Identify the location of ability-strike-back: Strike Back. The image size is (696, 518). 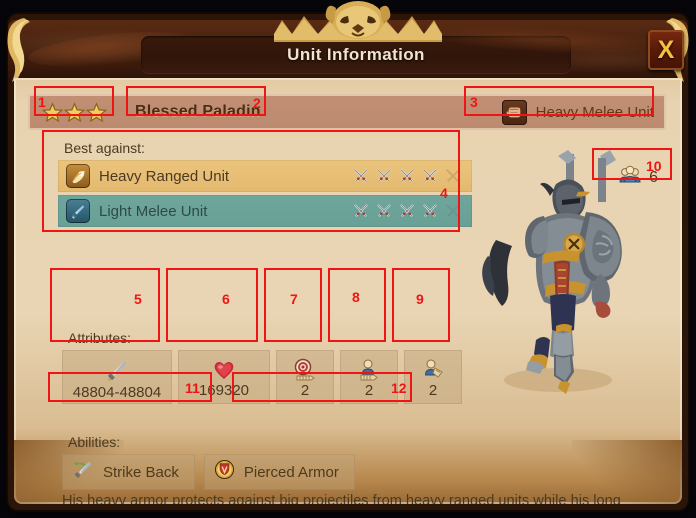
(128, 472).